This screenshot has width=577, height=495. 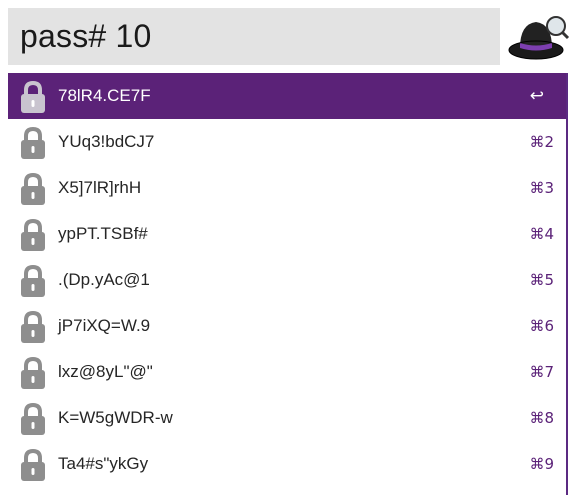 I want to click on result-label: Ta4#s"ykGy, so click(x=103, y=463).